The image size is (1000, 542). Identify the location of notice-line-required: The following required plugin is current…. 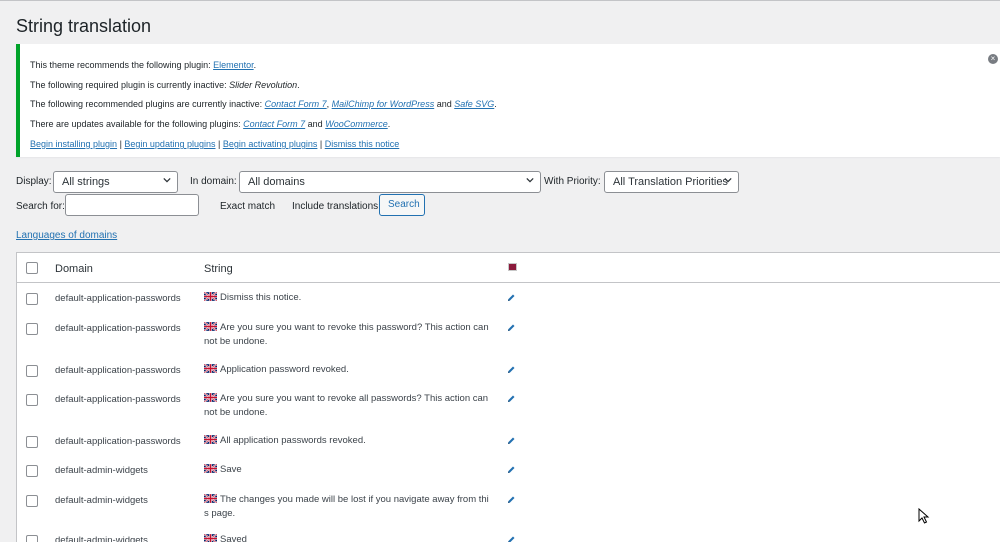
(165, 85).